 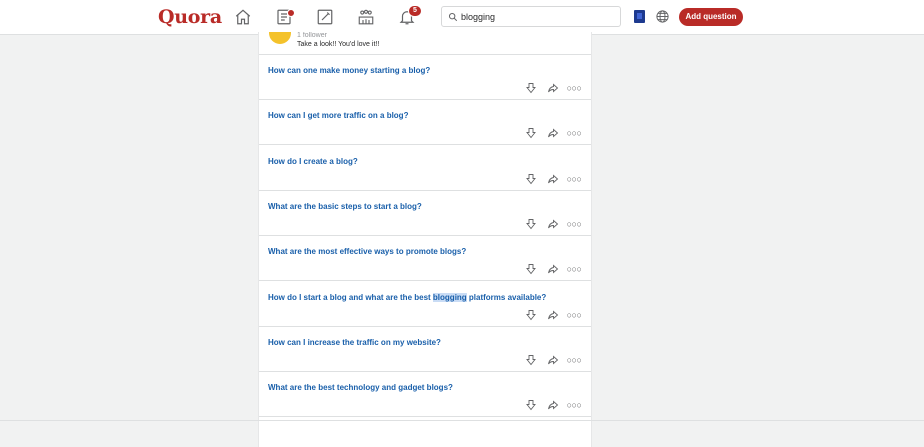 What do you see at coordinates (462, 420) in the screenshot?
I see `page-bottom-divider` at bounding box center [462, 420].